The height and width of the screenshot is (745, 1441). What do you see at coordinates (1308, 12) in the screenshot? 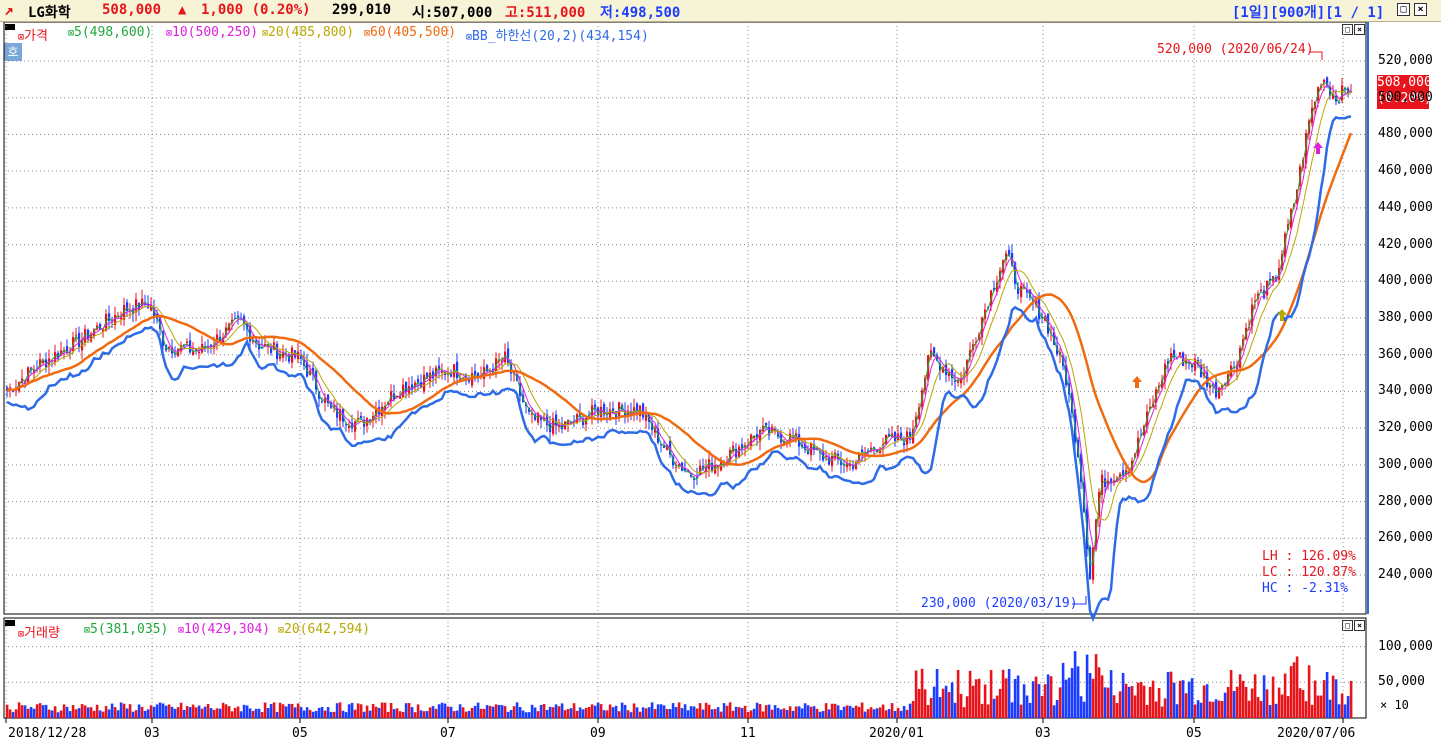
I see `period-selector: [1일][900개][1 / 1]` at bounding box center [1308, 12].